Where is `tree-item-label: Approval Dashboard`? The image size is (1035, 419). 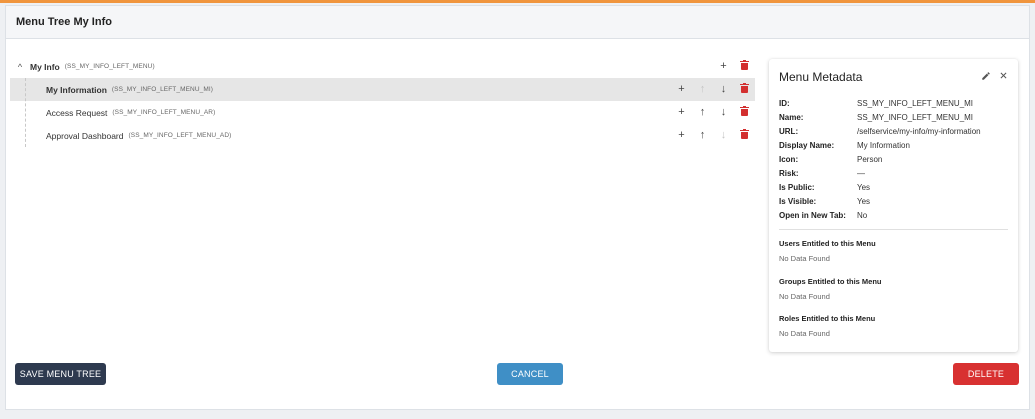 tree-item-label: Approval Dashboard is located at coordinates (85, 135).